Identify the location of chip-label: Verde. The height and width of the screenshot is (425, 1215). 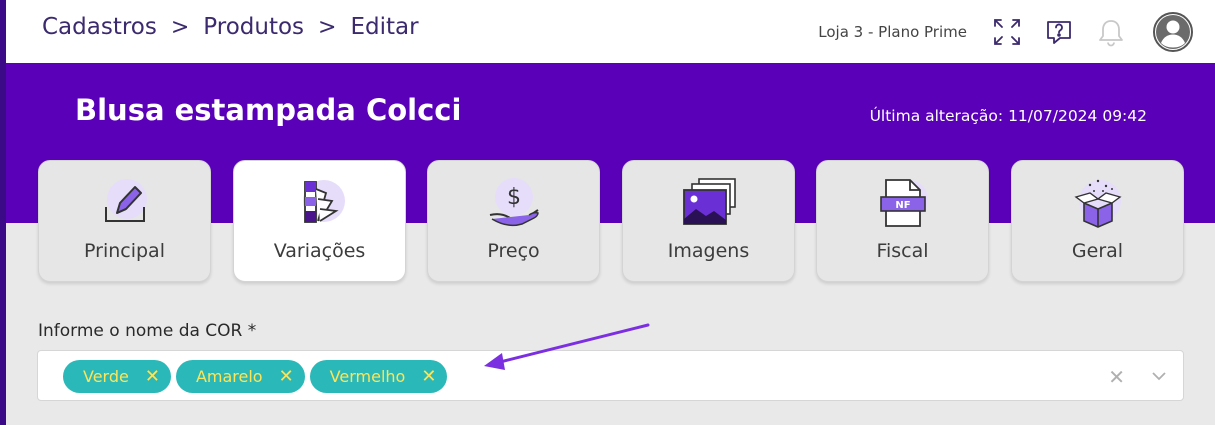
(106, 376).